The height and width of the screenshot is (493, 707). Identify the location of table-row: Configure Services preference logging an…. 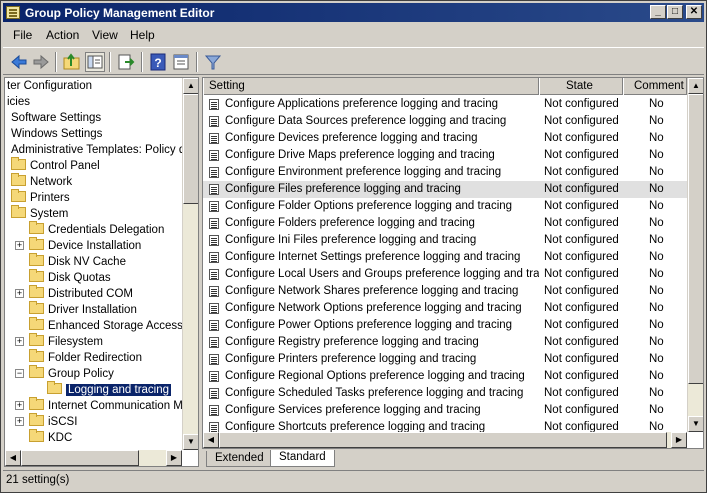
(445, 410).